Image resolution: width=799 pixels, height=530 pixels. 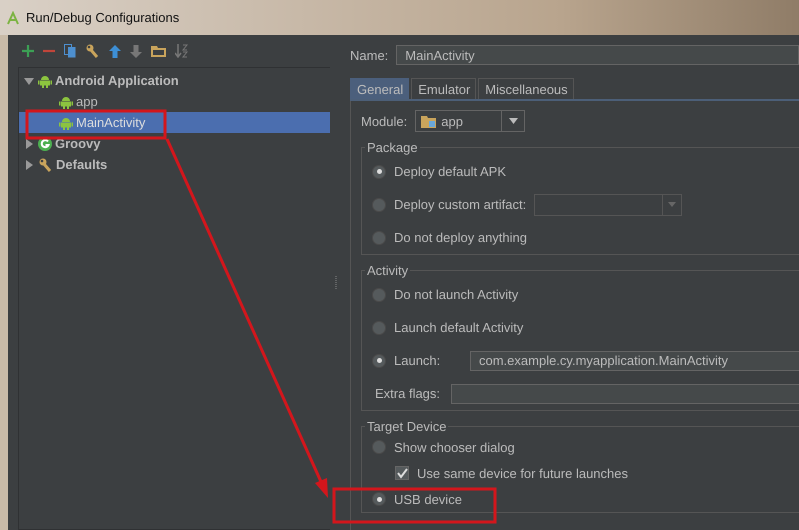 What do you see at coordinates (392, 147) in the screenshot?
I see `group-title: Package` at bounding box center [392, 147].